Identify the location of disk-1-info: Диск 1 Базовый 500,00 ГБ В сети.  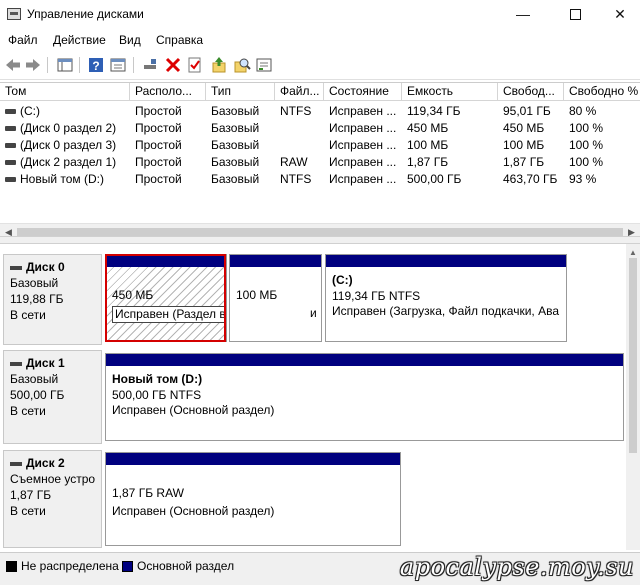
(52, 397).